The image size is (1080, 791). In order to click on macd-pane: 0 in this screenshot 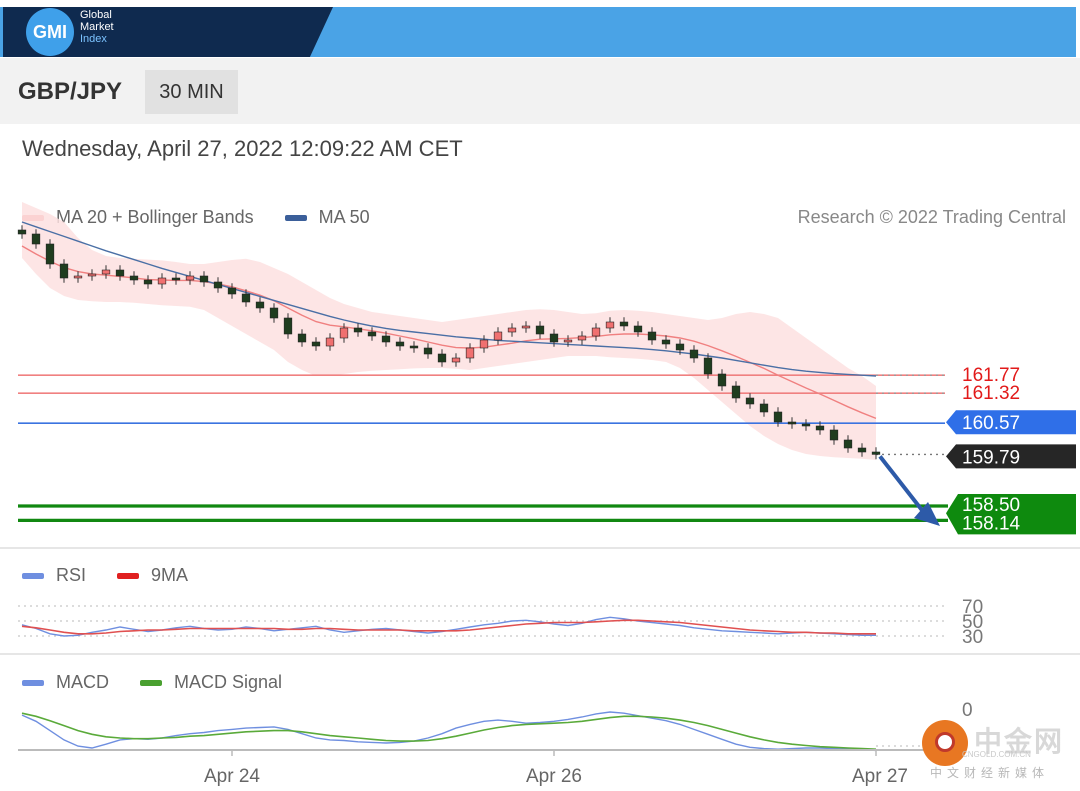, I will do `click(497, 726)`.